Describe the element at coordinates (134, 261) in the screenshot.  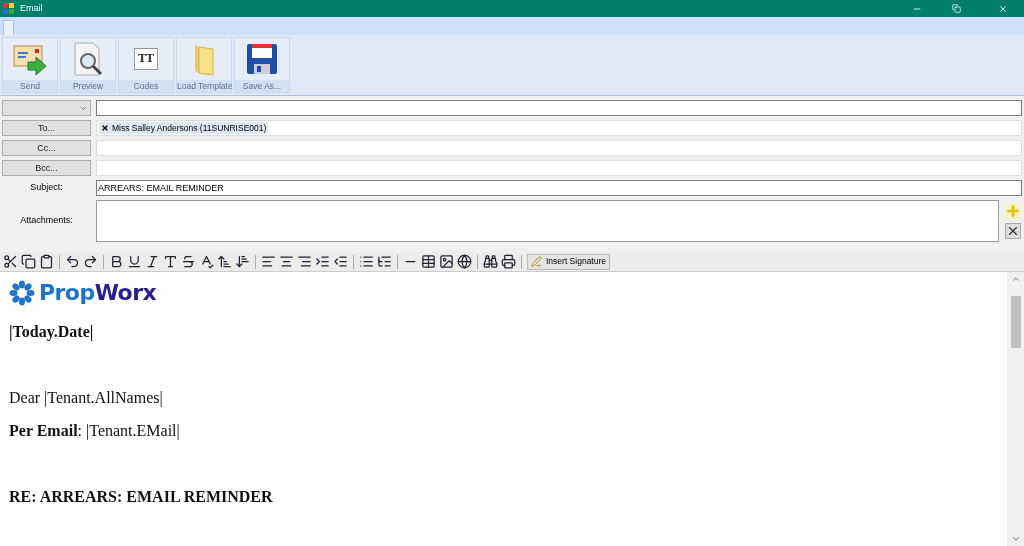
I see `underline-icon` at that location.